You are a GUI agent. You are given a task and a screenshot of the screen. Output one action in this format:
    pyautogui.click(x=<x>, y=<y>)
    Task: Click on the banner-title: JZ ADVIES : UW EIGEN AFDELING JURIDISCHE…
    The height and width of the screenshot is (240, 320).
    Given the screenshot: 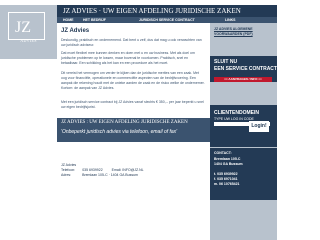 What is the action you would take?
    pyautogui.click(x=124, y=122)
    